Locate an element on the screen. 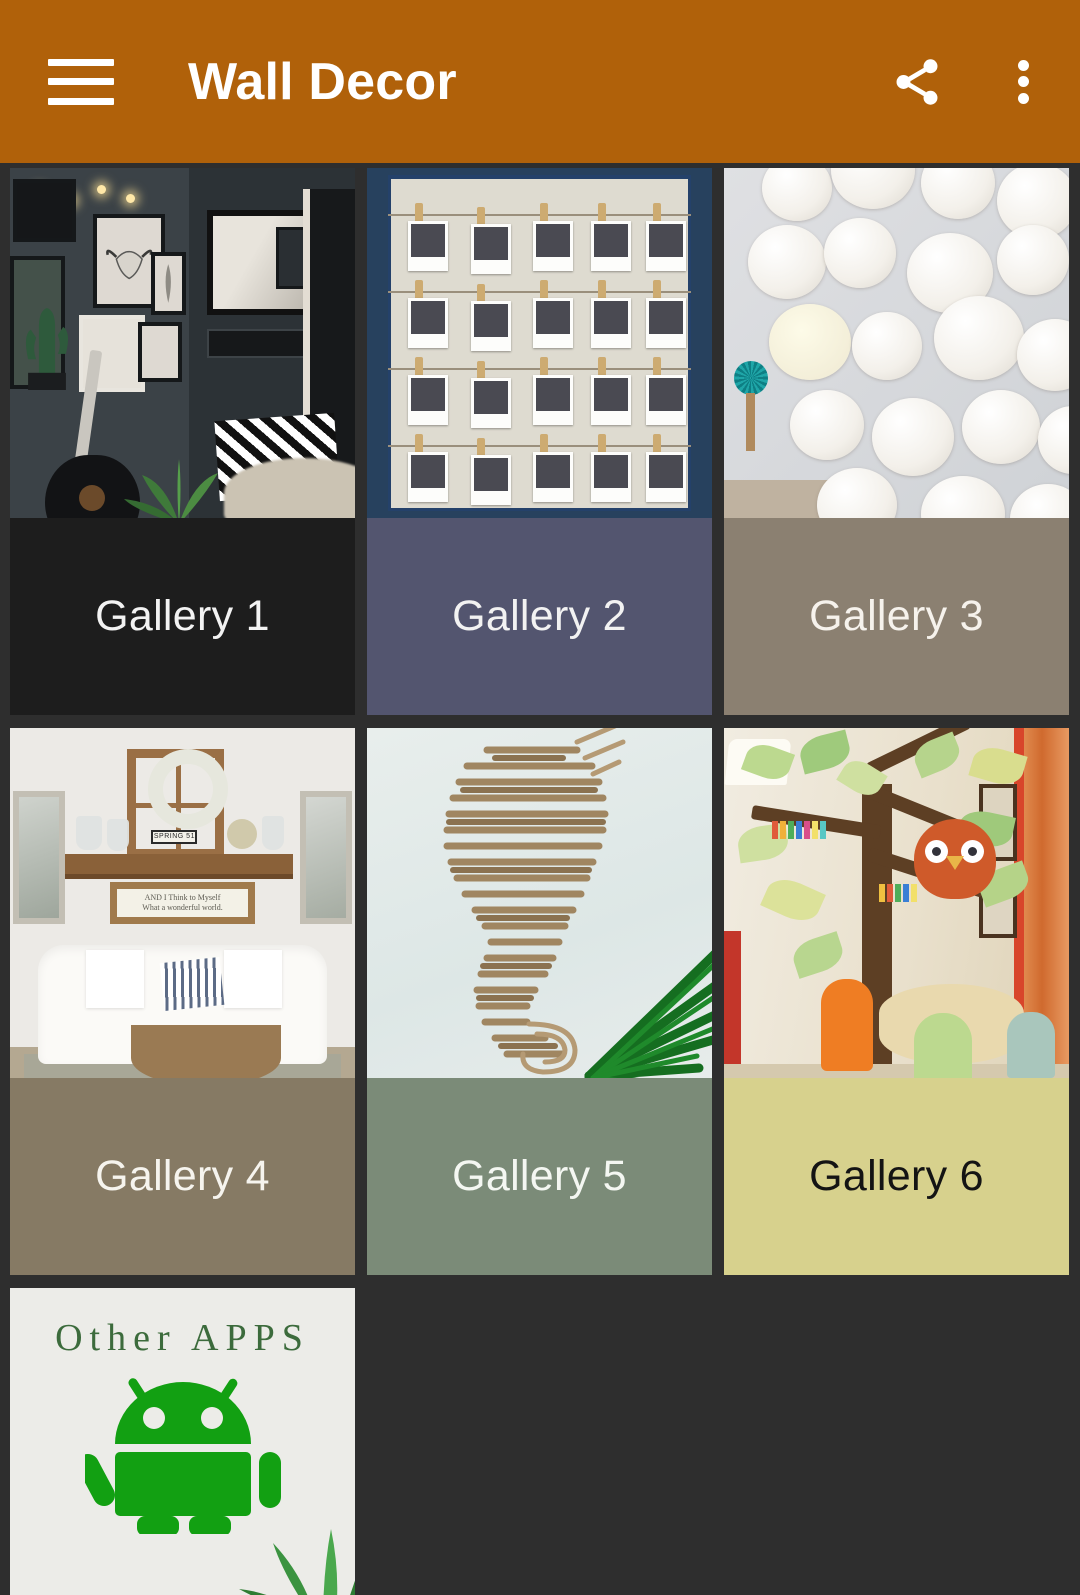  page-title: Wall Decor is located at coordinates (322, 81).